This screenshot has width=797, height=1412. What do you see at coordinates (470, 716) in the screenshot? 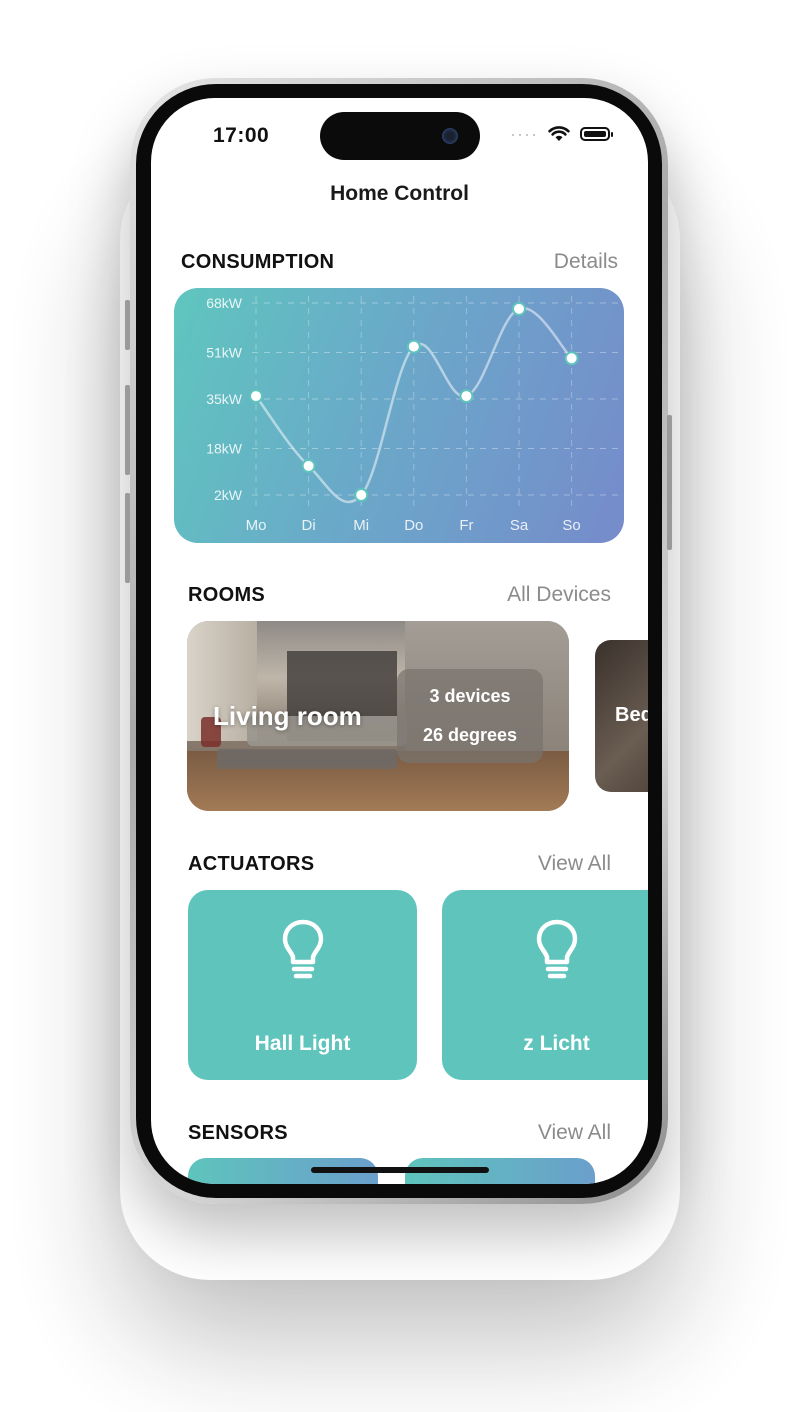
I see `room-info-box: 3 devices 26 degrees` at bounding box center [470, 716].